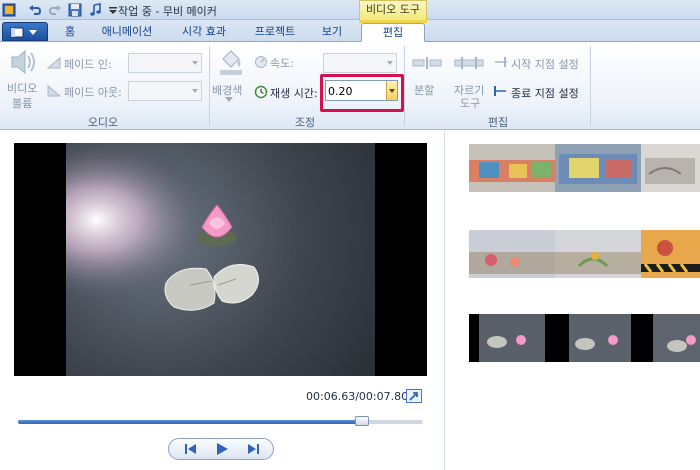 This screenshot has height=470, width=700. Describe the element at coordinates (204, 32) in the screenshot. I see `tab-visual-effects: 시각 효과` at that location.